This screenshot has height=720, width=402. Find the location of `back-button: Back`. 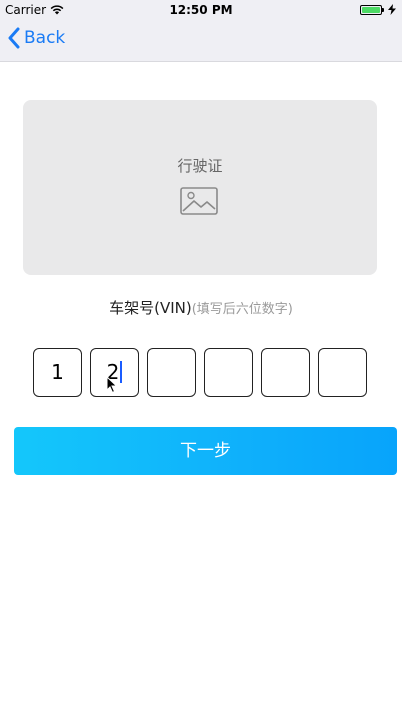

back-button: Back is located at coordinates (36, 38).